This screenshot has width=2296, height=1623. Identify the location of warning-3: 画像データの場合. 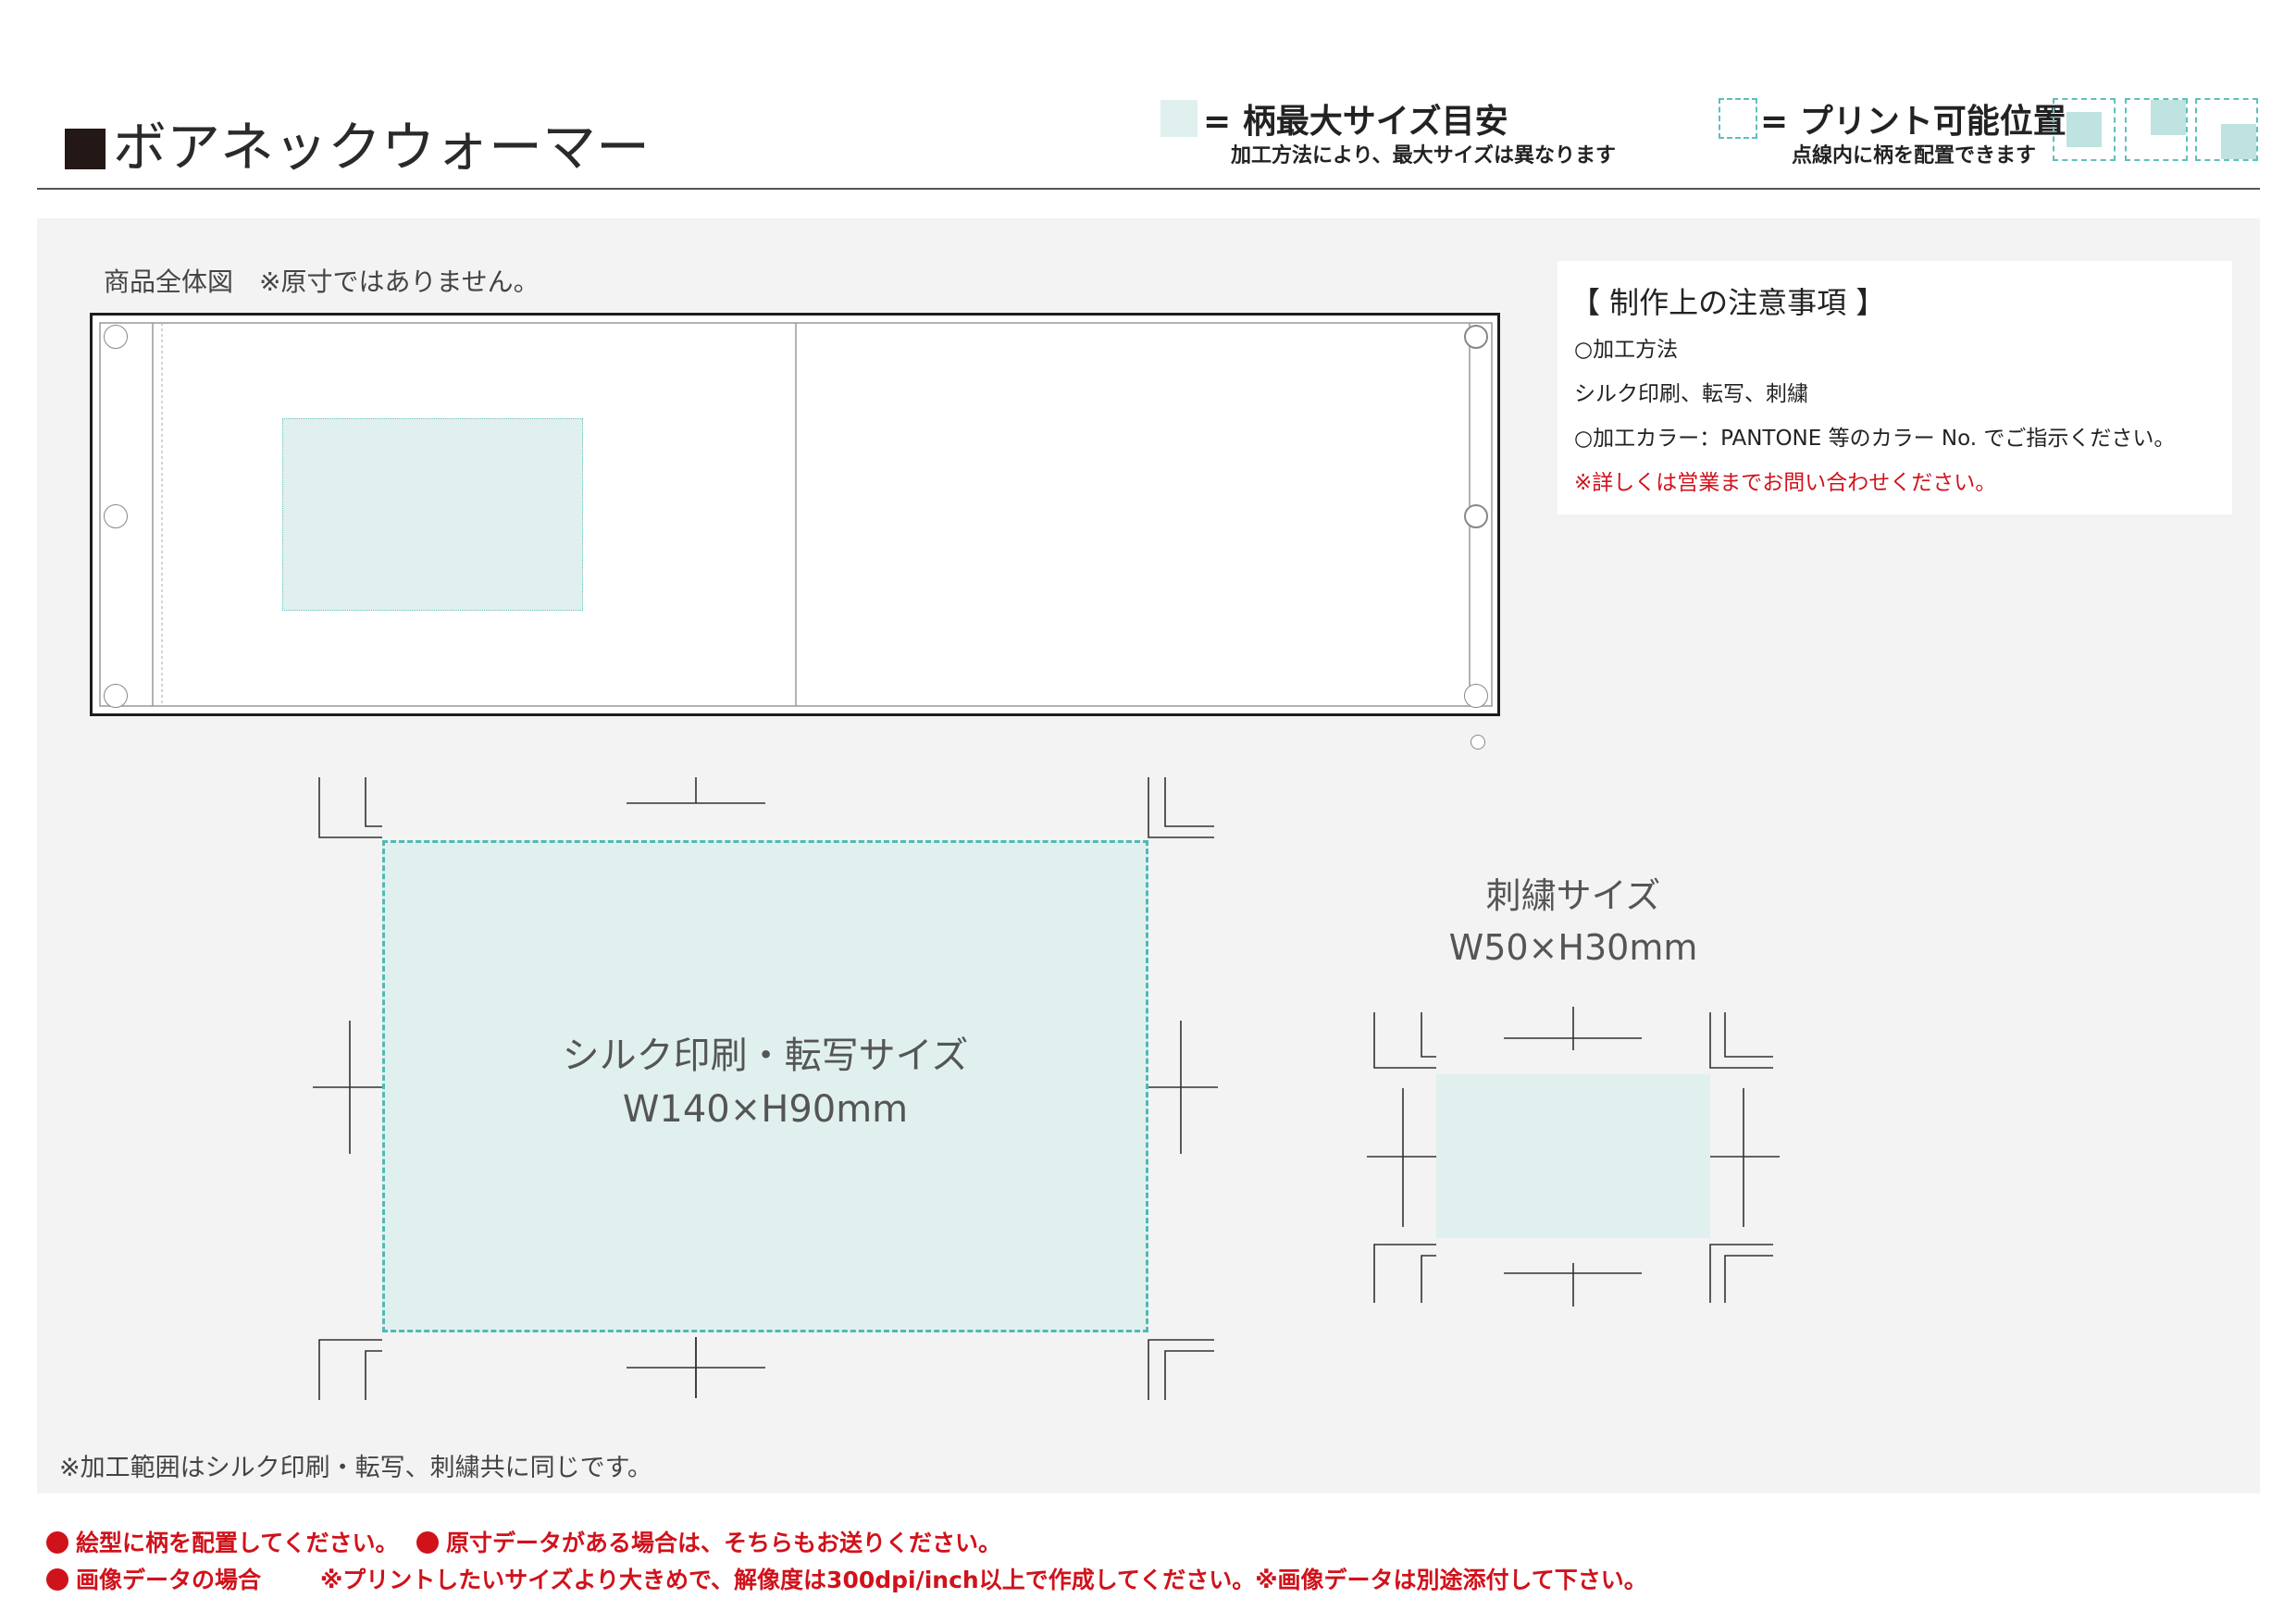
(154, 1578).